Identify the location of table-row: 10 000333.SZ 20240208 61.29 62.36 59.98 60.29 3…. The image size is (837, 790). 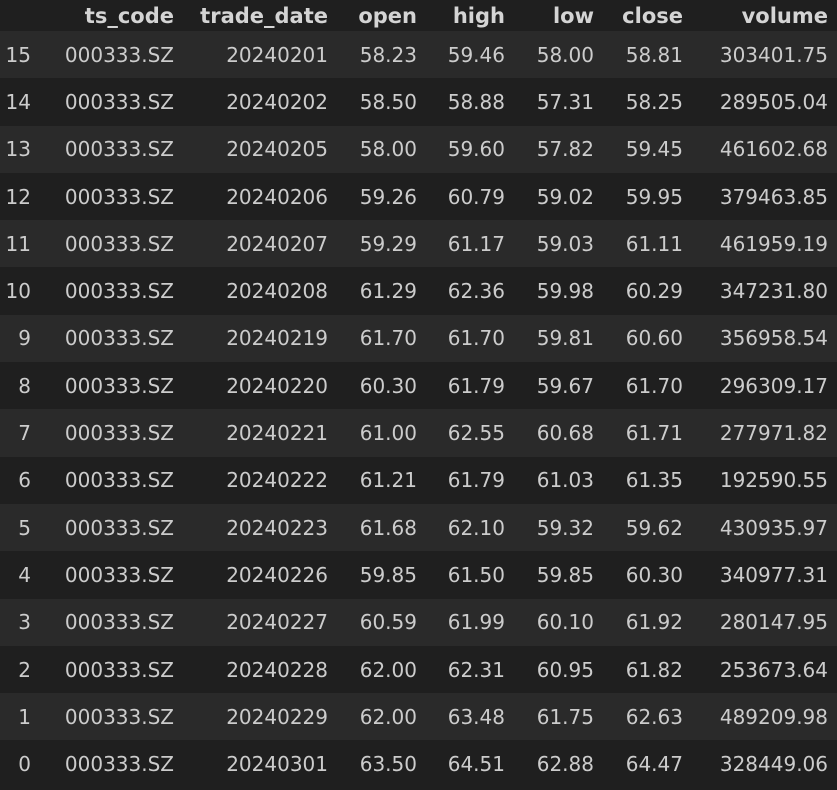
(418, 291).